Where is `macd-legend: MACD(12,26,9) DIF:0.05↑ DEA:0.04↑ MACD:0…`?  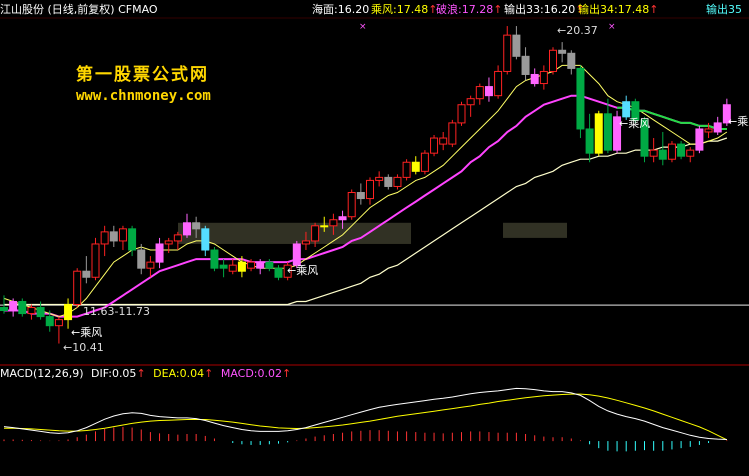 macd-legend: MACD(12,26,9) DIF:0.05↑ DEA:0.04↑ MACD:0… is located at coordinates (145, 374).